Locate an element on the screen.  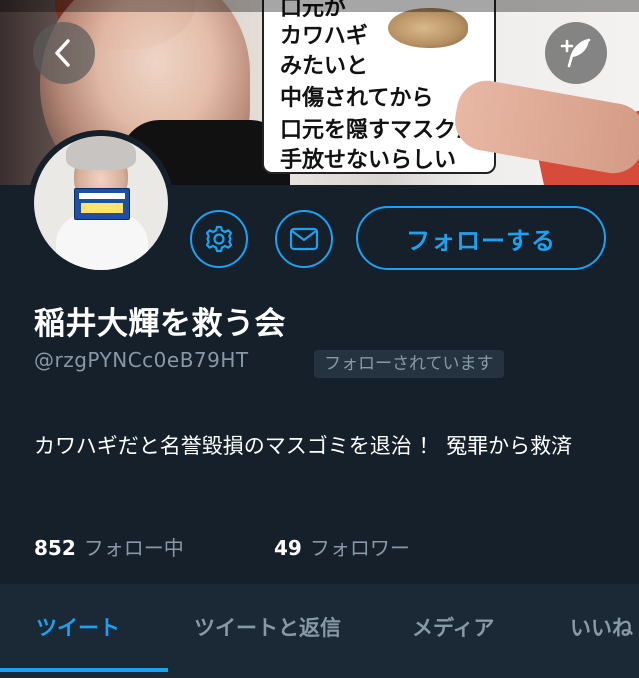
following-label: フォロー中 is located at coordinates (133, 548).